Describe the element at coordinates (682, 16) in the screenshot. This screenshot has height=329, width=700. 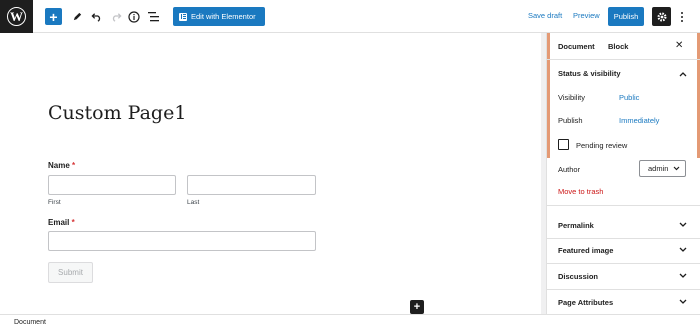
I see `more-options-button` at that location.